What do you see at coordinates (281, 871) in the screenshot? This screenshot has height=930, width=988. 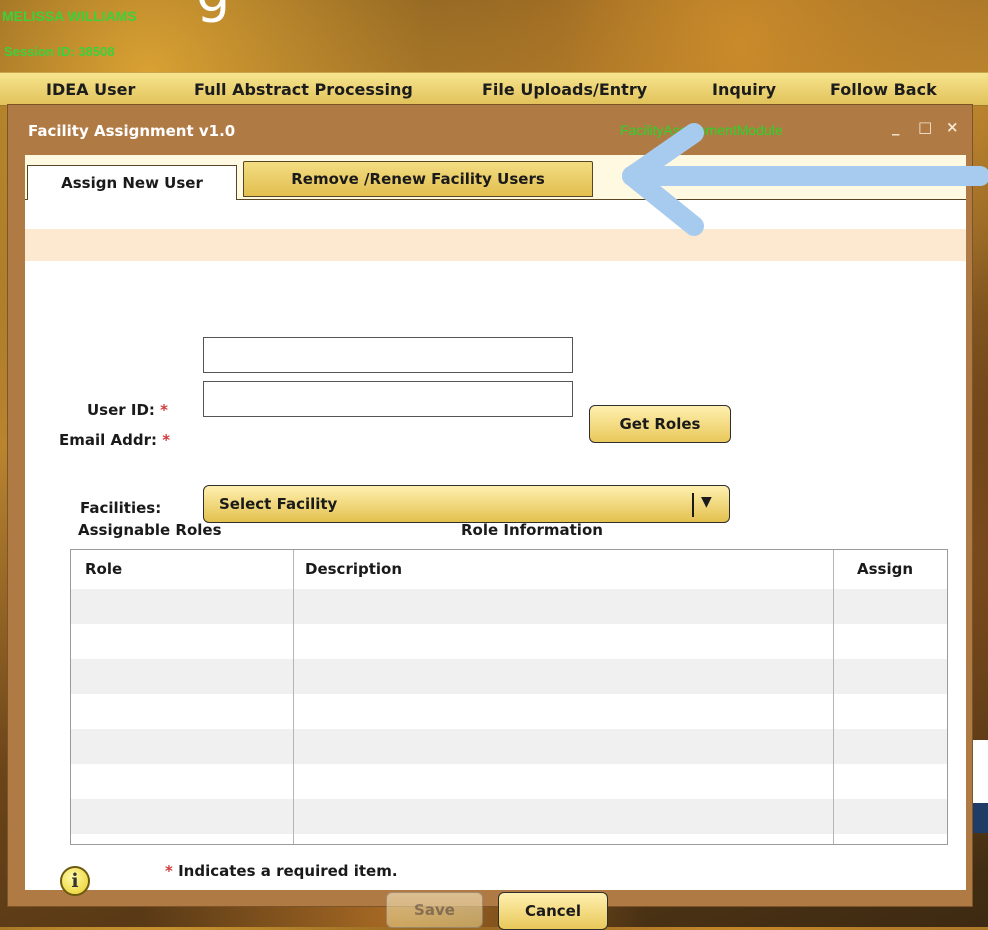 I see `required-note: * Indicates a required item.` at bounding box center [281, 871].